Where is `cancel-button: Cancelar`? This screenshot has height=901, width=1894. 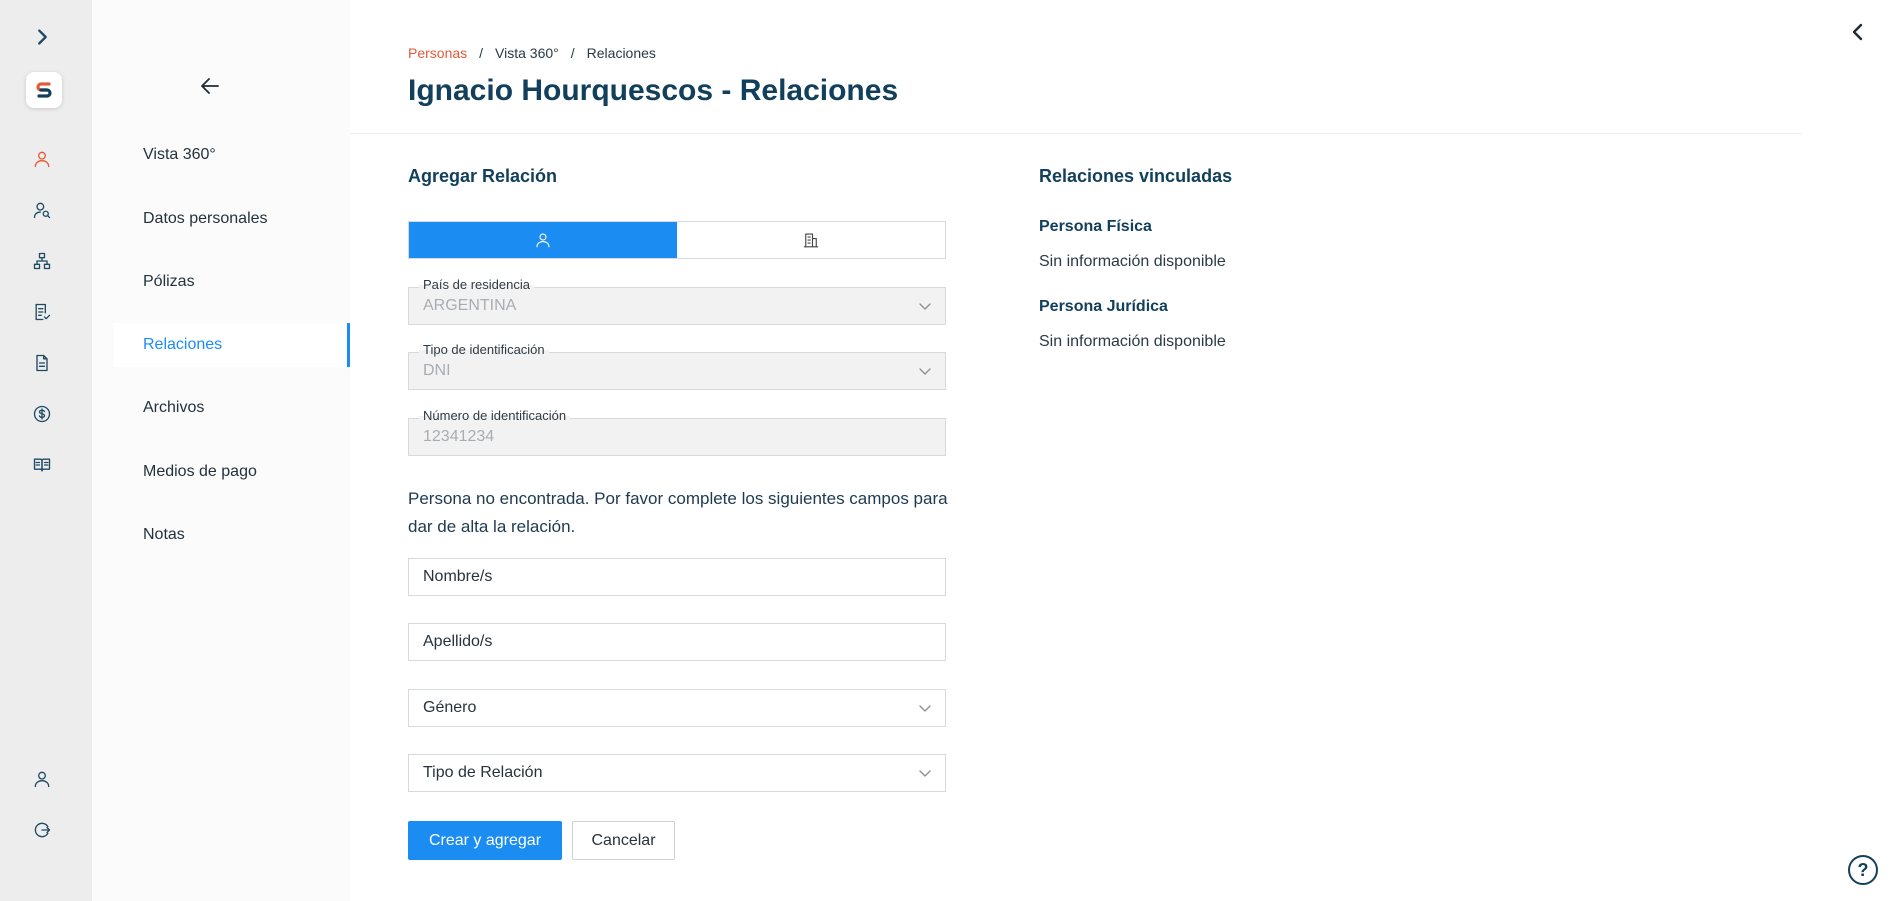 cancel-button: Cancelar is located at coordinates (623, 840).